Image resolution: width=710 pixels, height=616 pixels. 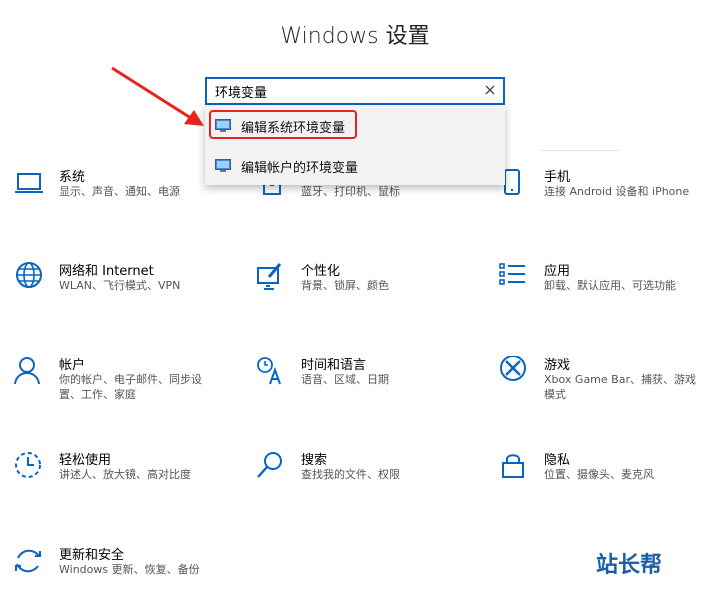 What do you see at coordinates (557, 271) in the screenshot?
I see `tile-name: 应用` at bounding box center [557, 271].